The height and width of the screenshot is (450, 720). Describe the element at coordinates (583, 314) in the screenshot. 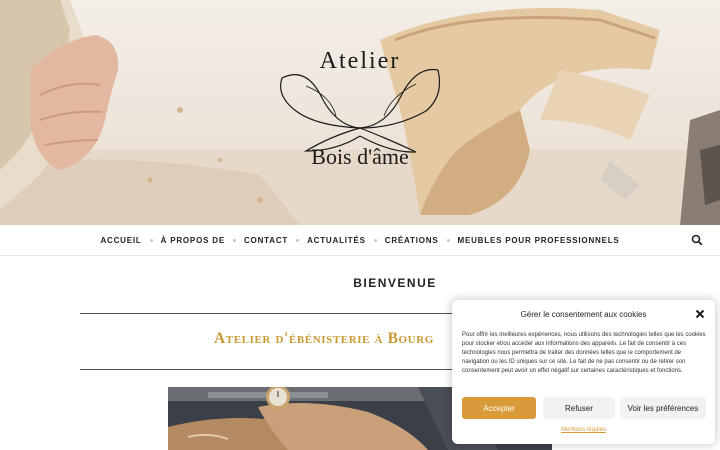

I see `cookie-title: Gérer le consentement aux cookies` at that location.